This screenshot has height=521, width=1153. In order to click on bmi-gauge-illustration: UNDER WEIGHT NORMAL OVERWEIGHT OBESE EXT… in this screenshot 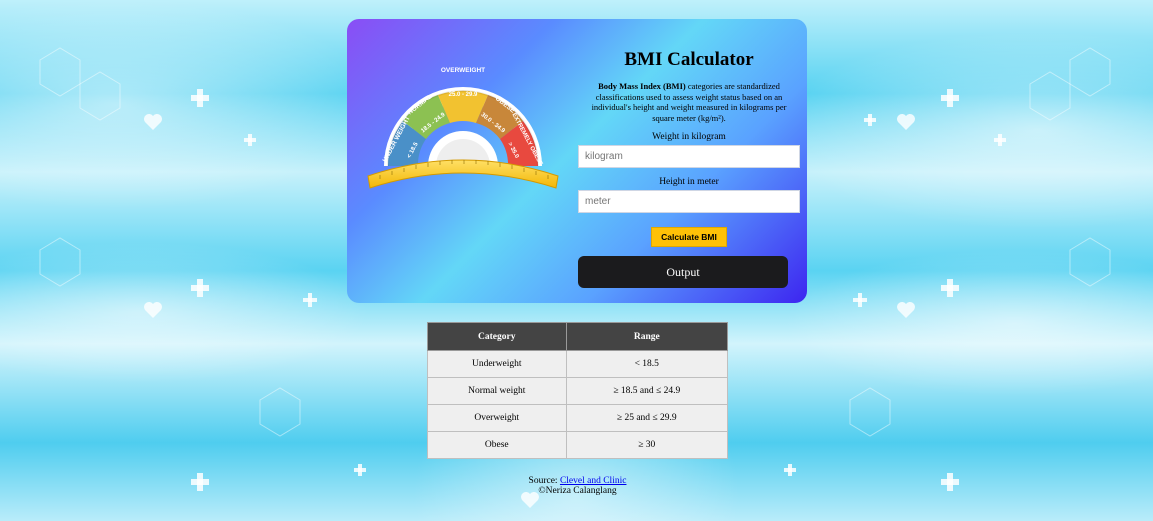, I will do `click(463, 128)`.